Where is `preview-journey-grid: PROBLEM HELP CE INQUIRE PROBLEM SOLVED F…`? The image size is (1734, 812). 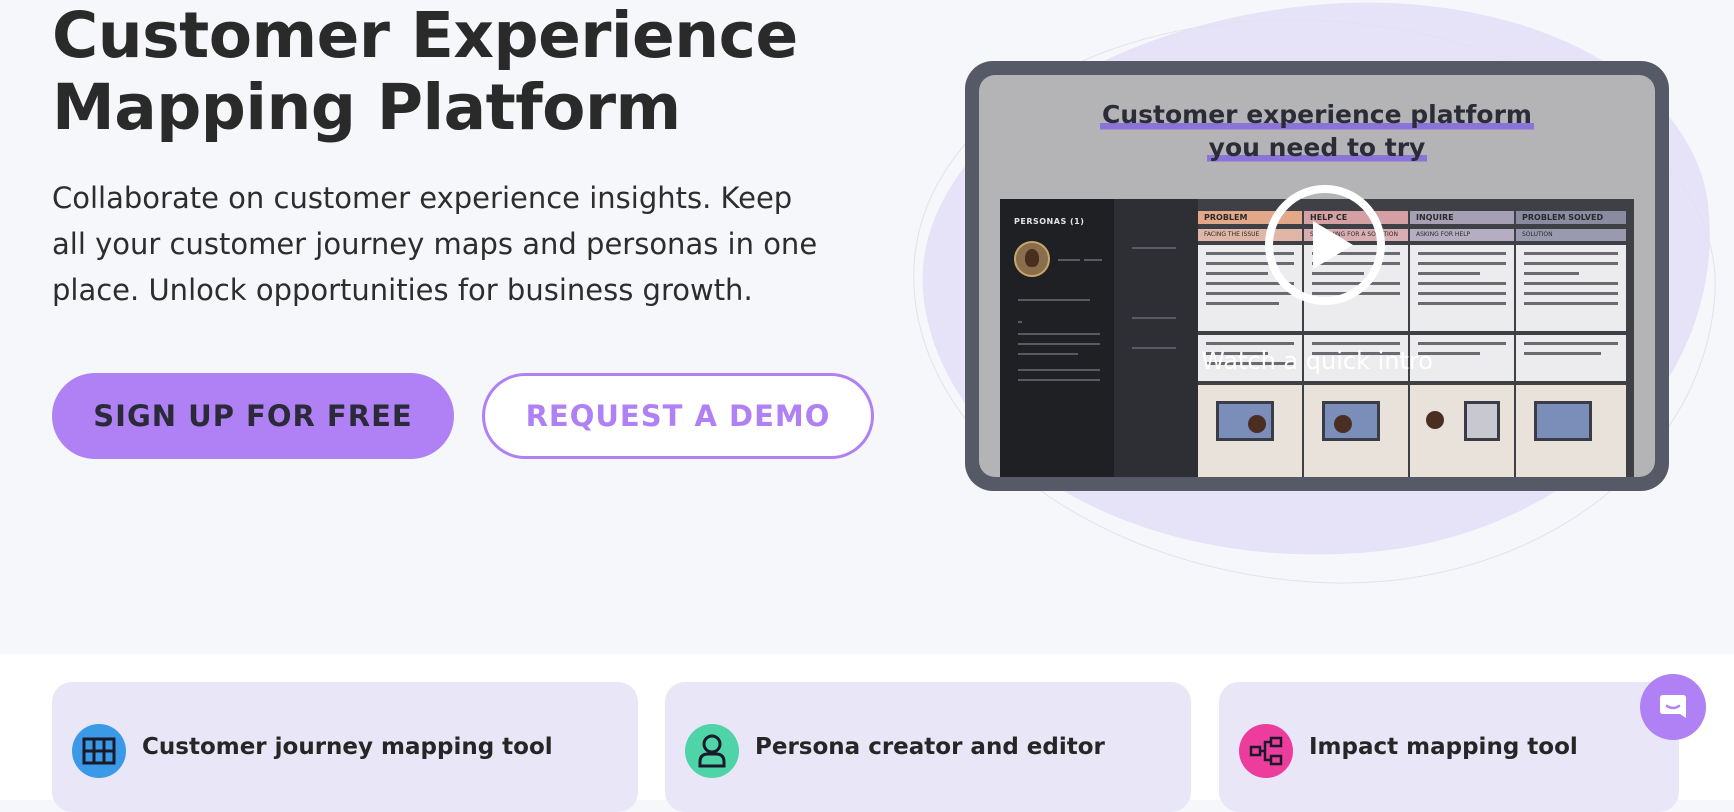
preview-journey-grid: PROBLEM HELP CE INQUIRE PROBLEM SOLVED F… is located at coordinates (1416, 338).